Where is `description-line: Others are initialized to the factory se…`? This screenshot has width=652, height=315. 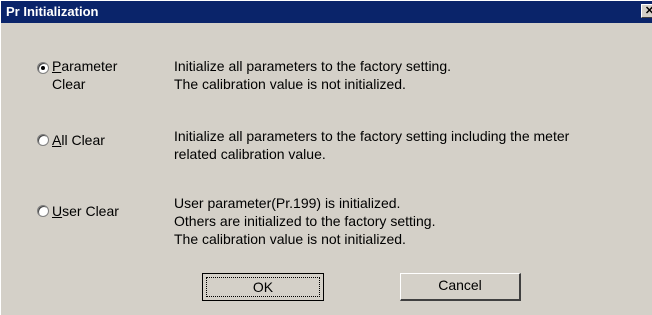 description-line: Others are initialized to the factory se… is located at coordinates (305, 221).